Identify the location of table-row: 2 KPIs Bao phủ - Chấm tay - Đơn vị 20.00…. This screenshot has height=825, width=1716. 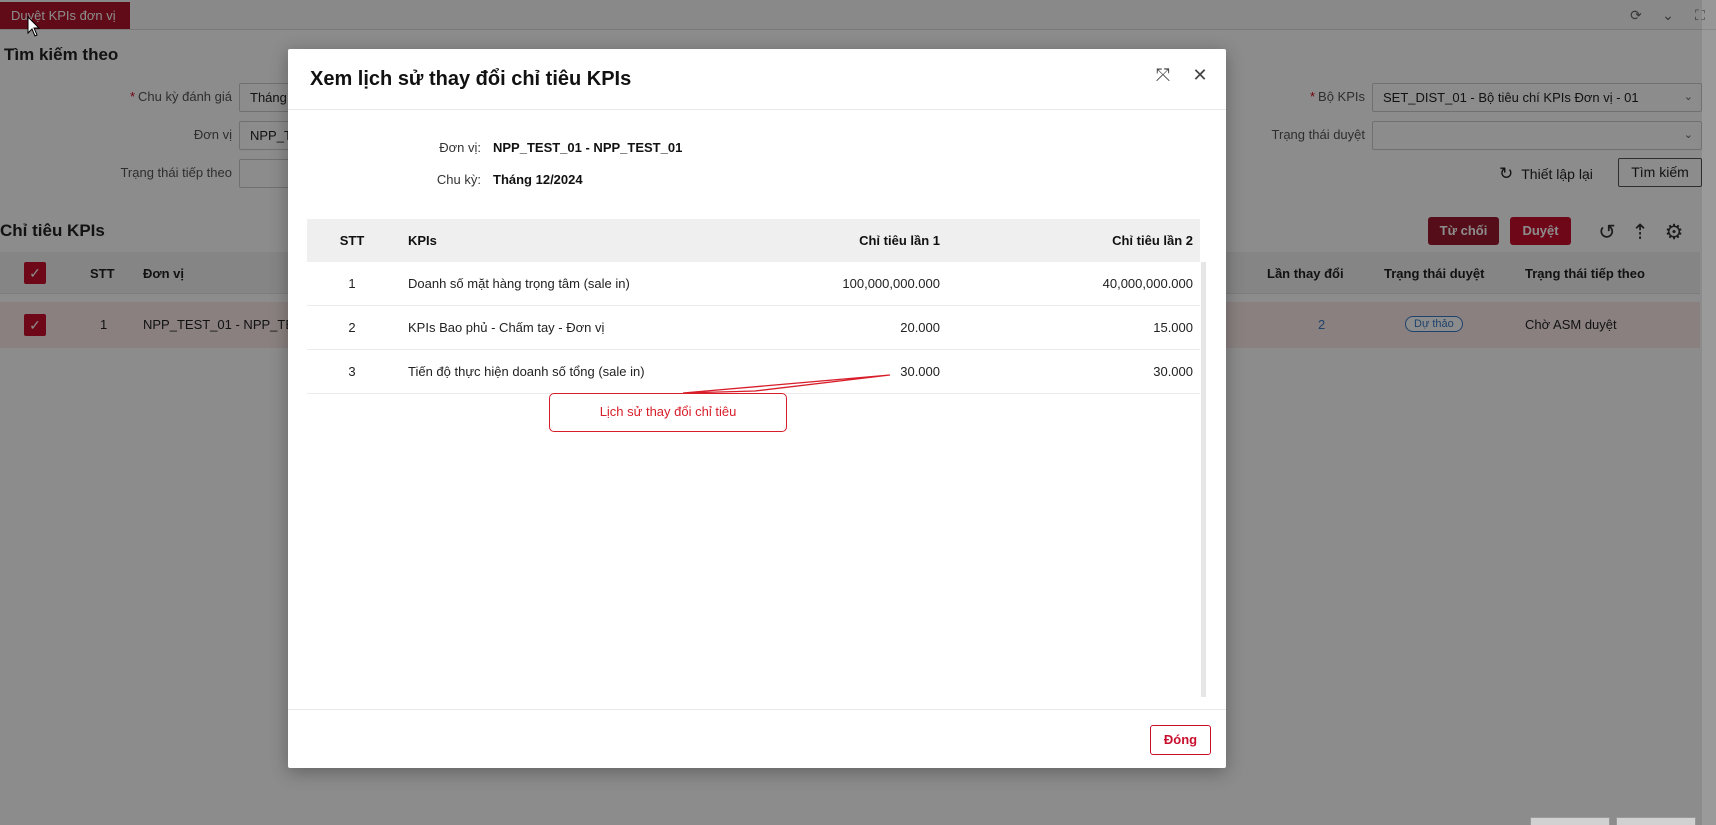
(753, 328).